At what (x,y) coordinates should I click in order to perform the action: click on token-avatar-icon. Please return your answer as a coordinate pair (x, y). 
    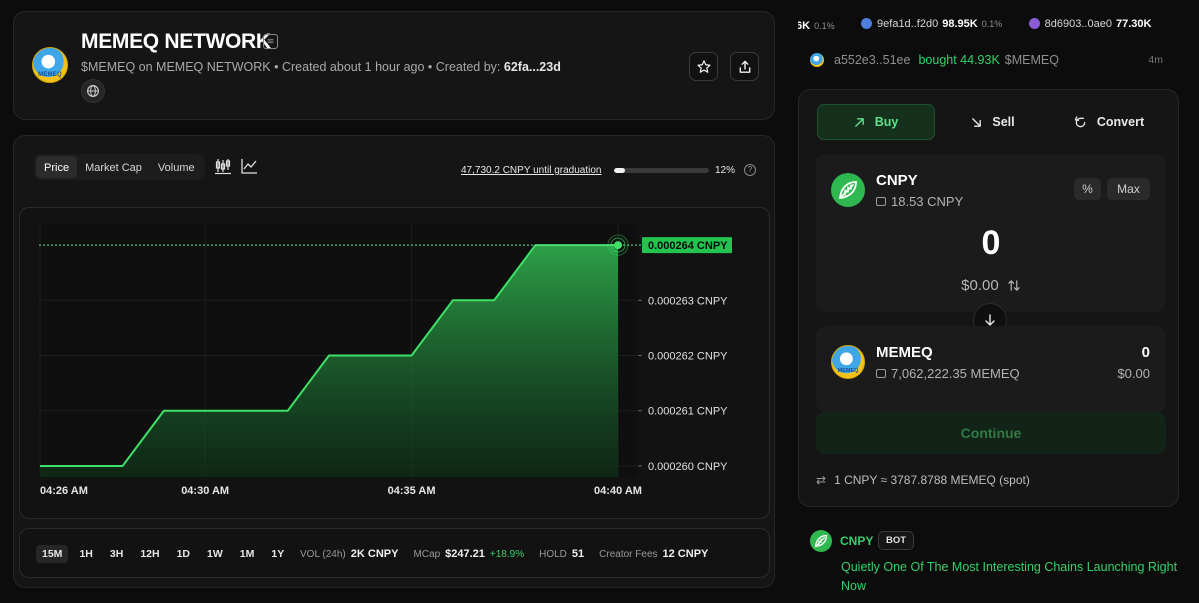
    Looking at the image, I should click on (817, 60).